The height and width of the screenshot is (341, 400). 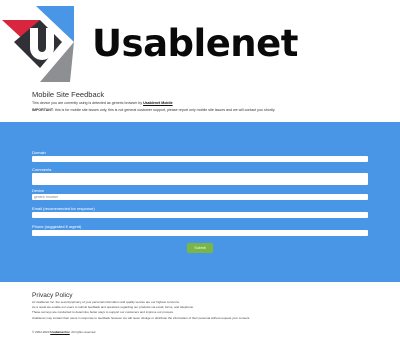 I want to click on domain-label: Domain, so click(x=39, y=152).